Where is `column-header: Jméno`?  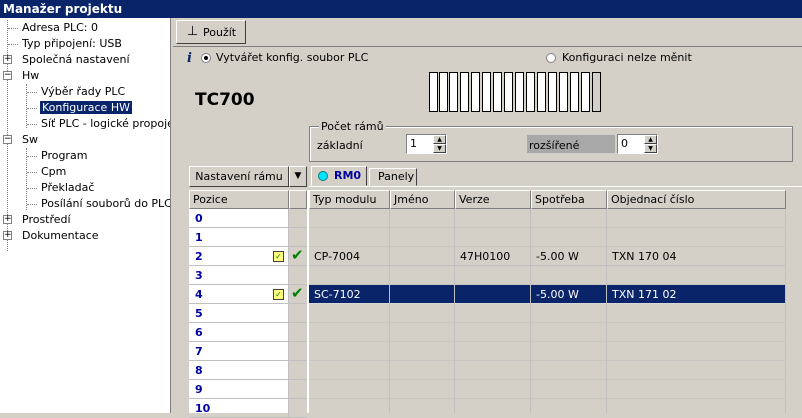
column-header: Jméno is located at coordinates (422, 199).